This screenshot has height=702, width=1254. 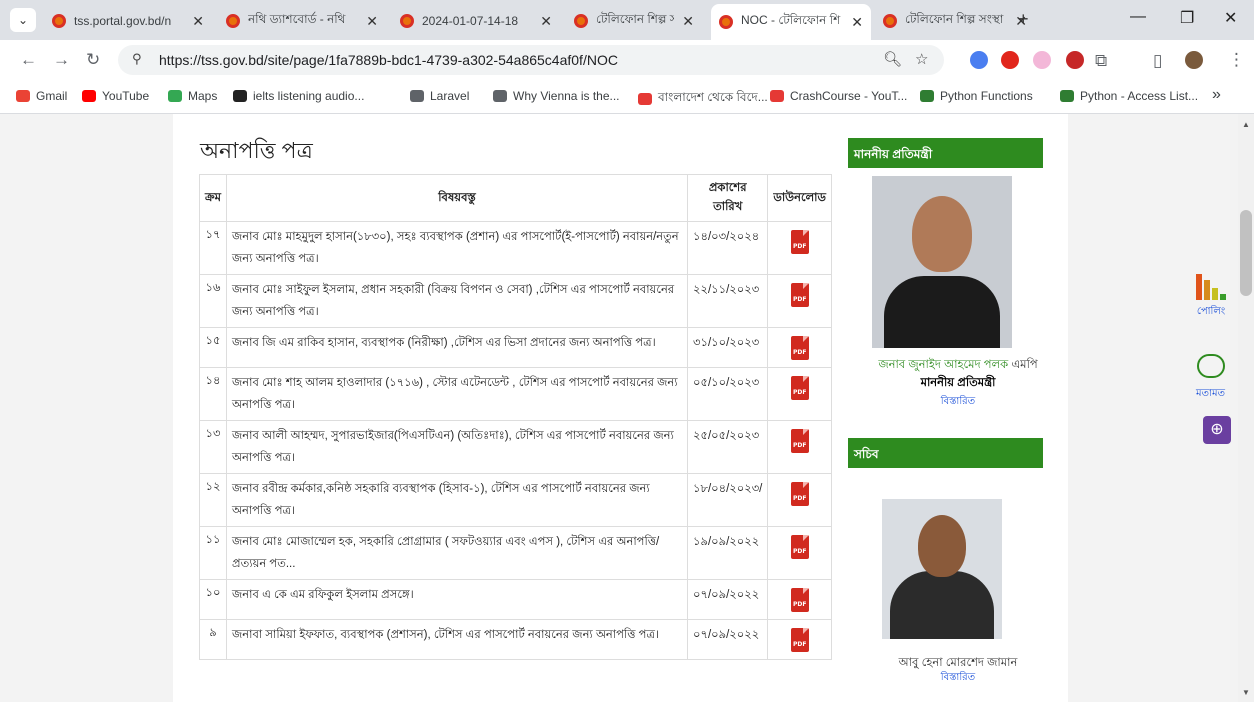 What do you see at coordinates (213, 447) in the screenshot?
I see `row-serial: ১৩` at bounding box center [213, 447].